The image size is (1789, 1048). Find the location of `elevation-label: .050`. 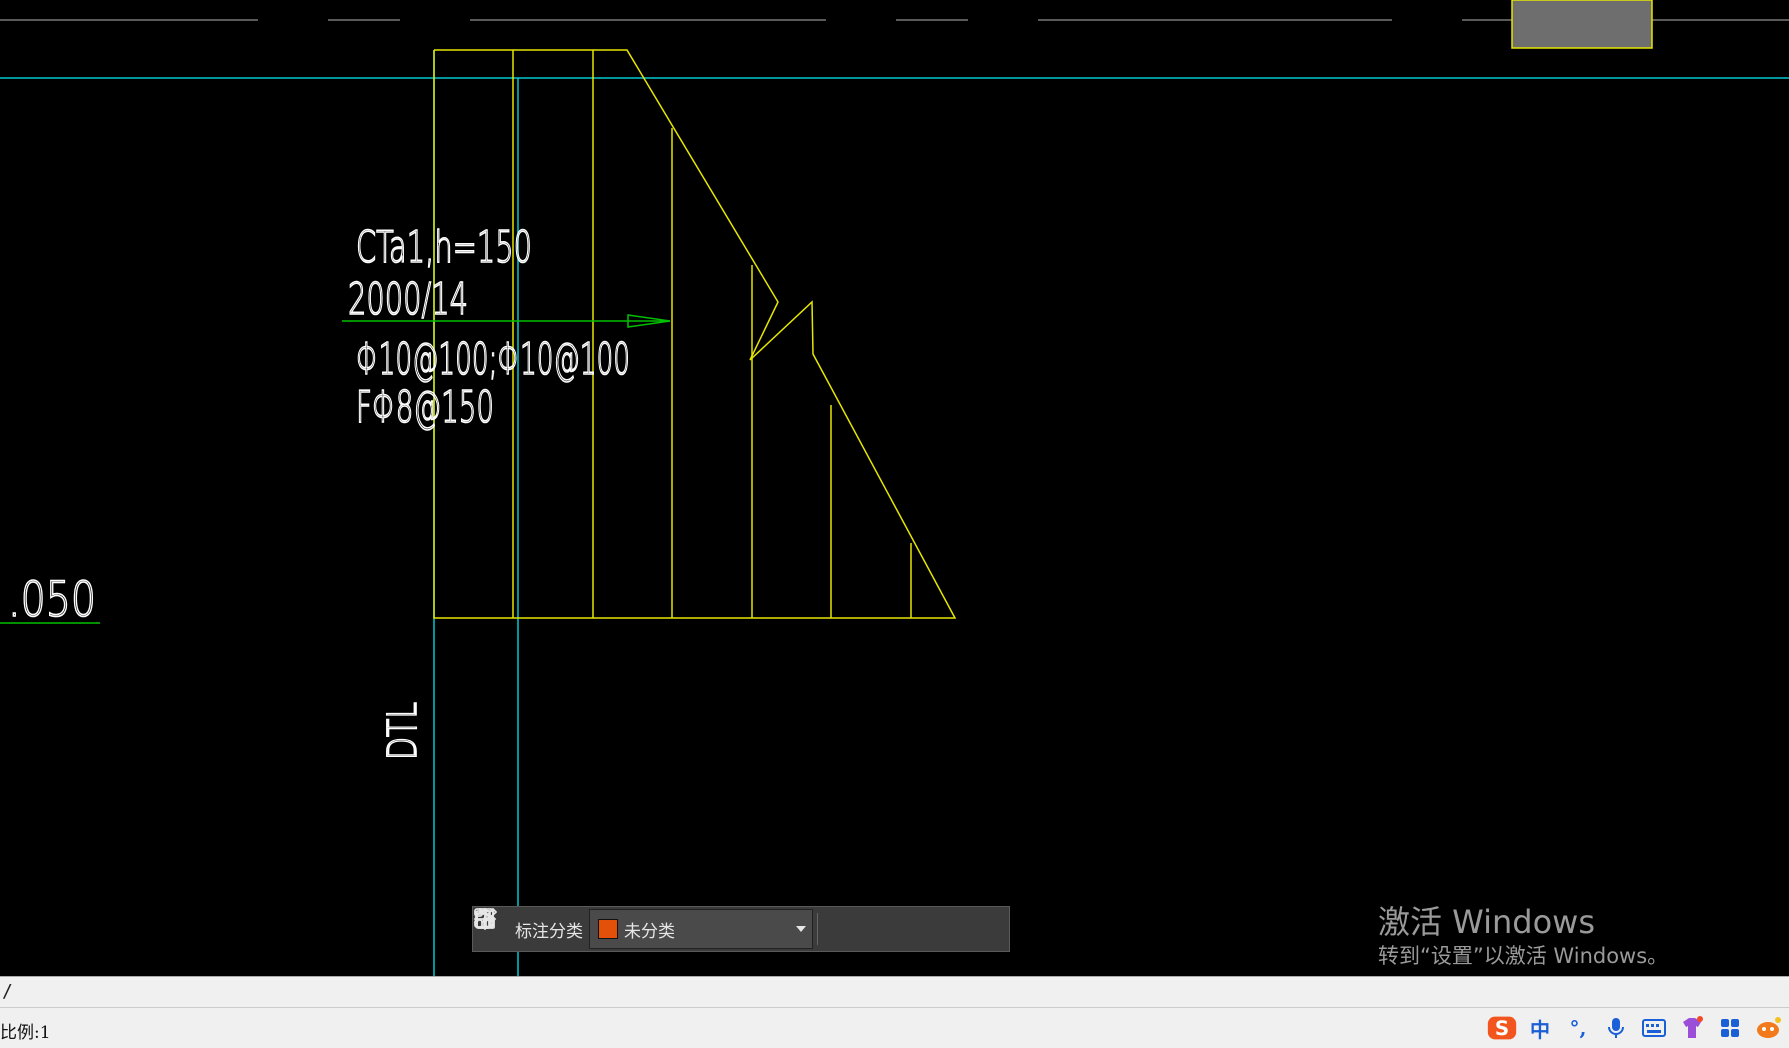

elevation-label: .050 is located at coordinates (52, 600).